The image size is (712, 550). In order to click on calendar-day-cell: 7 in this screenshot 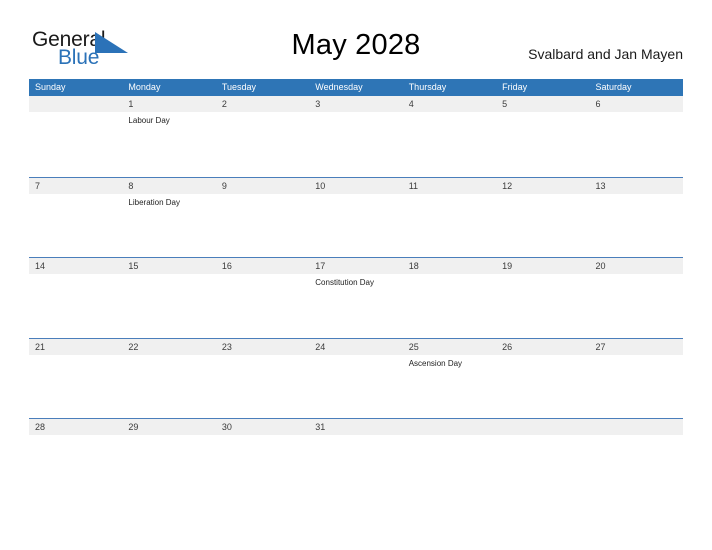, I will do `click(75, 218)`.